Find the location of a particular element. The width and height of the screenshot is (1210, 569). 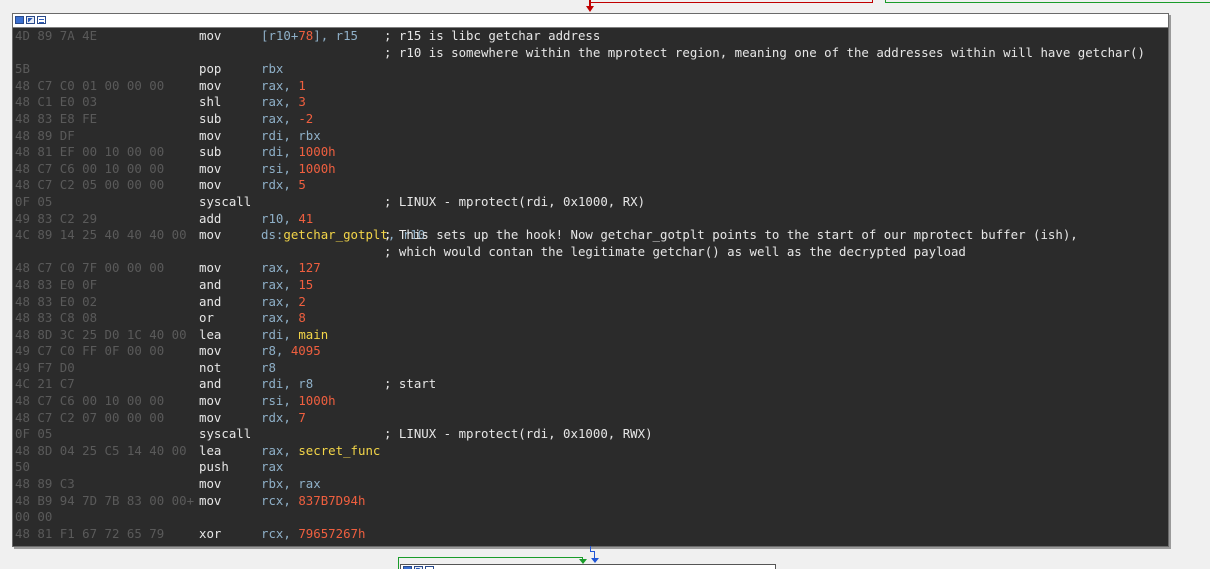

operands: rdi, rbx is located at coordinates (291, 136).